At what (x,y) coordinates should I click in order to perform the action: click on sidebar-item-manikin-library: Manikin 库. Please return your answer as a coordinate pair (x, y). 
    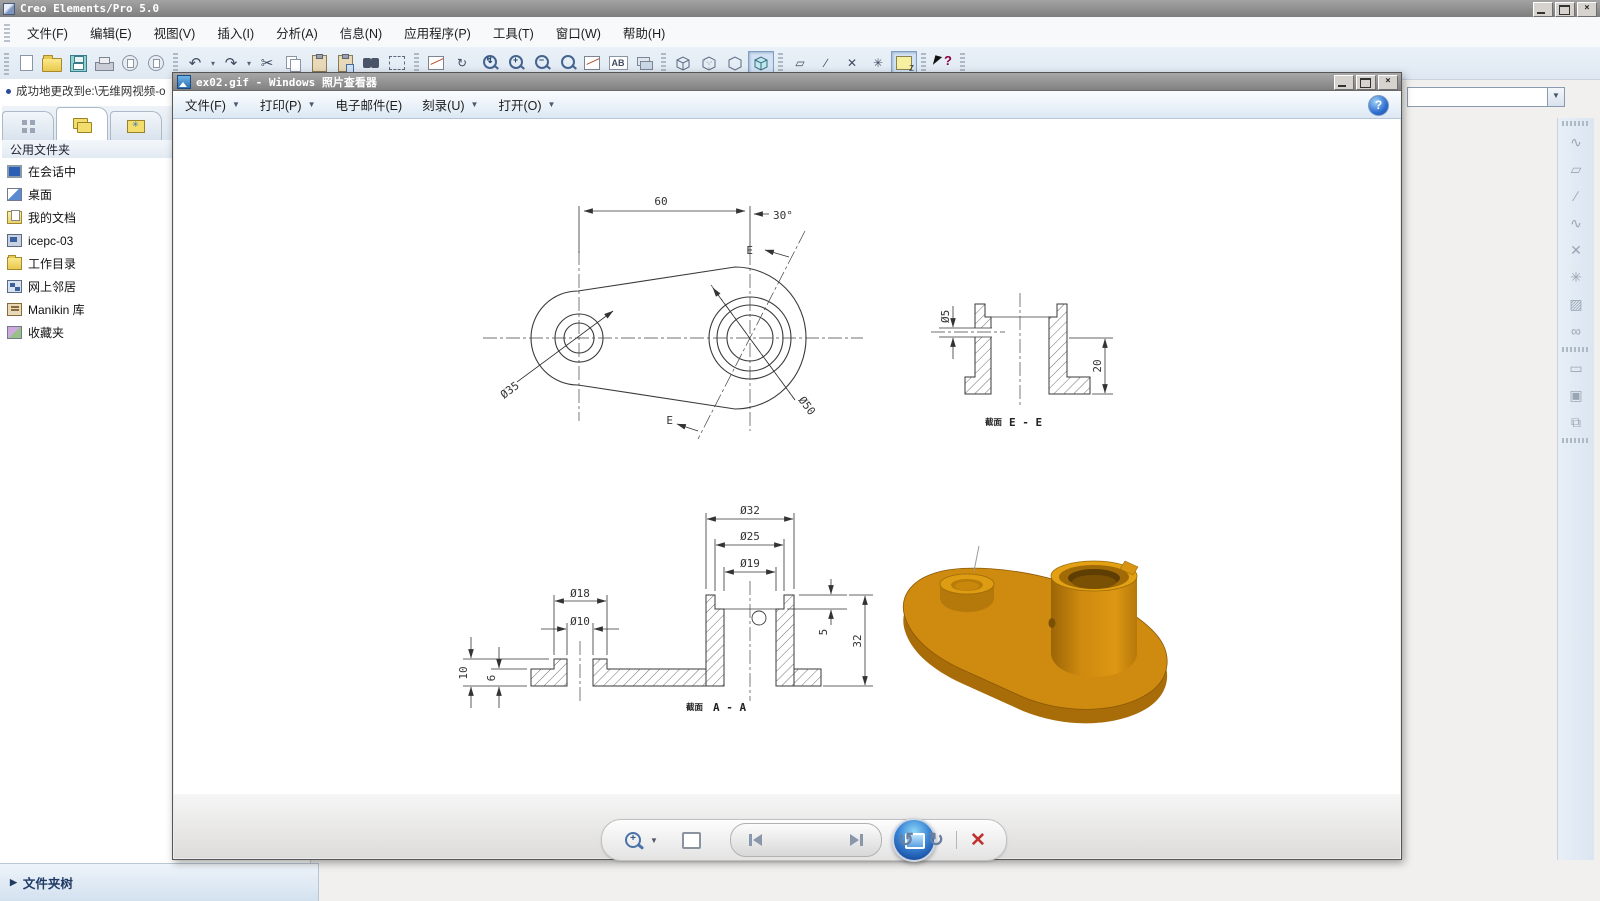
    Looking at the image, I should click on (87, 309).